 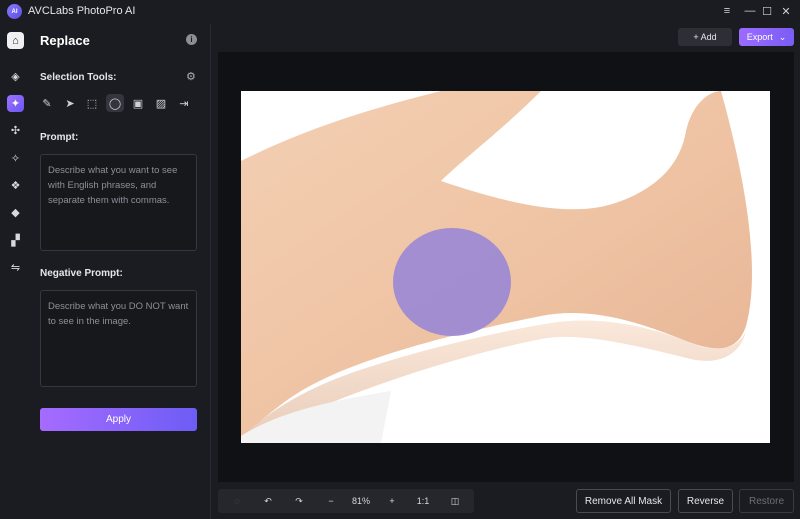 What do you see at coordinates (65, 40) in the screenshot?
I see `panel-title: Replace` at bounding box center [65, 40].